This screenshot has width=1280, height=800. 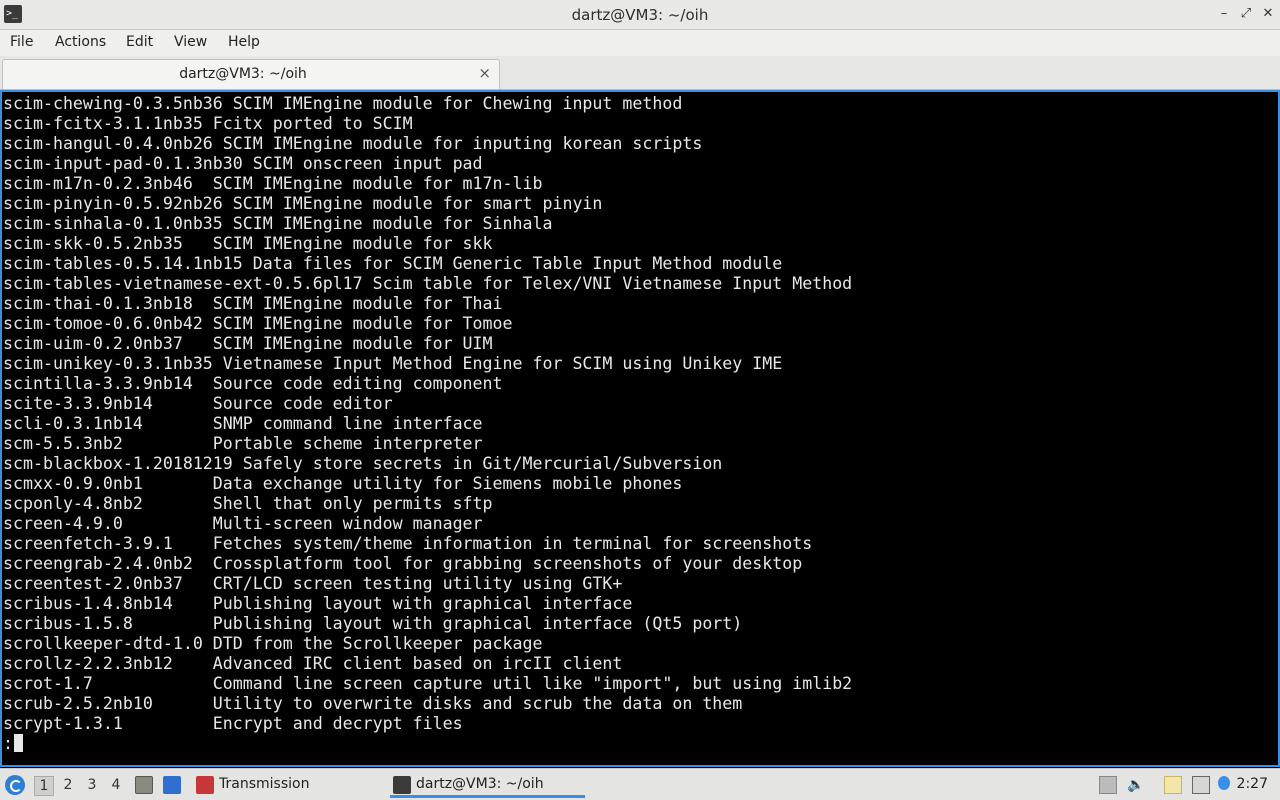 I want to click on menu-help: Help, so click(x=244, y=42).